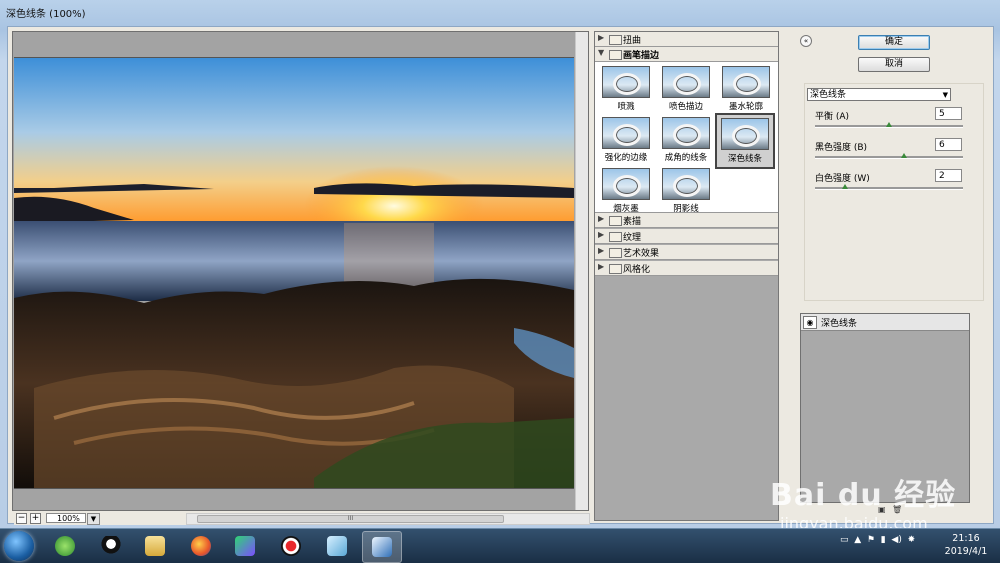 Image resolution: width=1000 pixels, height=563 pixels. What do you see at coordinates (500, 545) in the screenshot?
I see `taskbar: ▭ ▲ ⚑ ▮ ◀) ✸ 21:16 2019/4/1` at bounding box center [500, 545].